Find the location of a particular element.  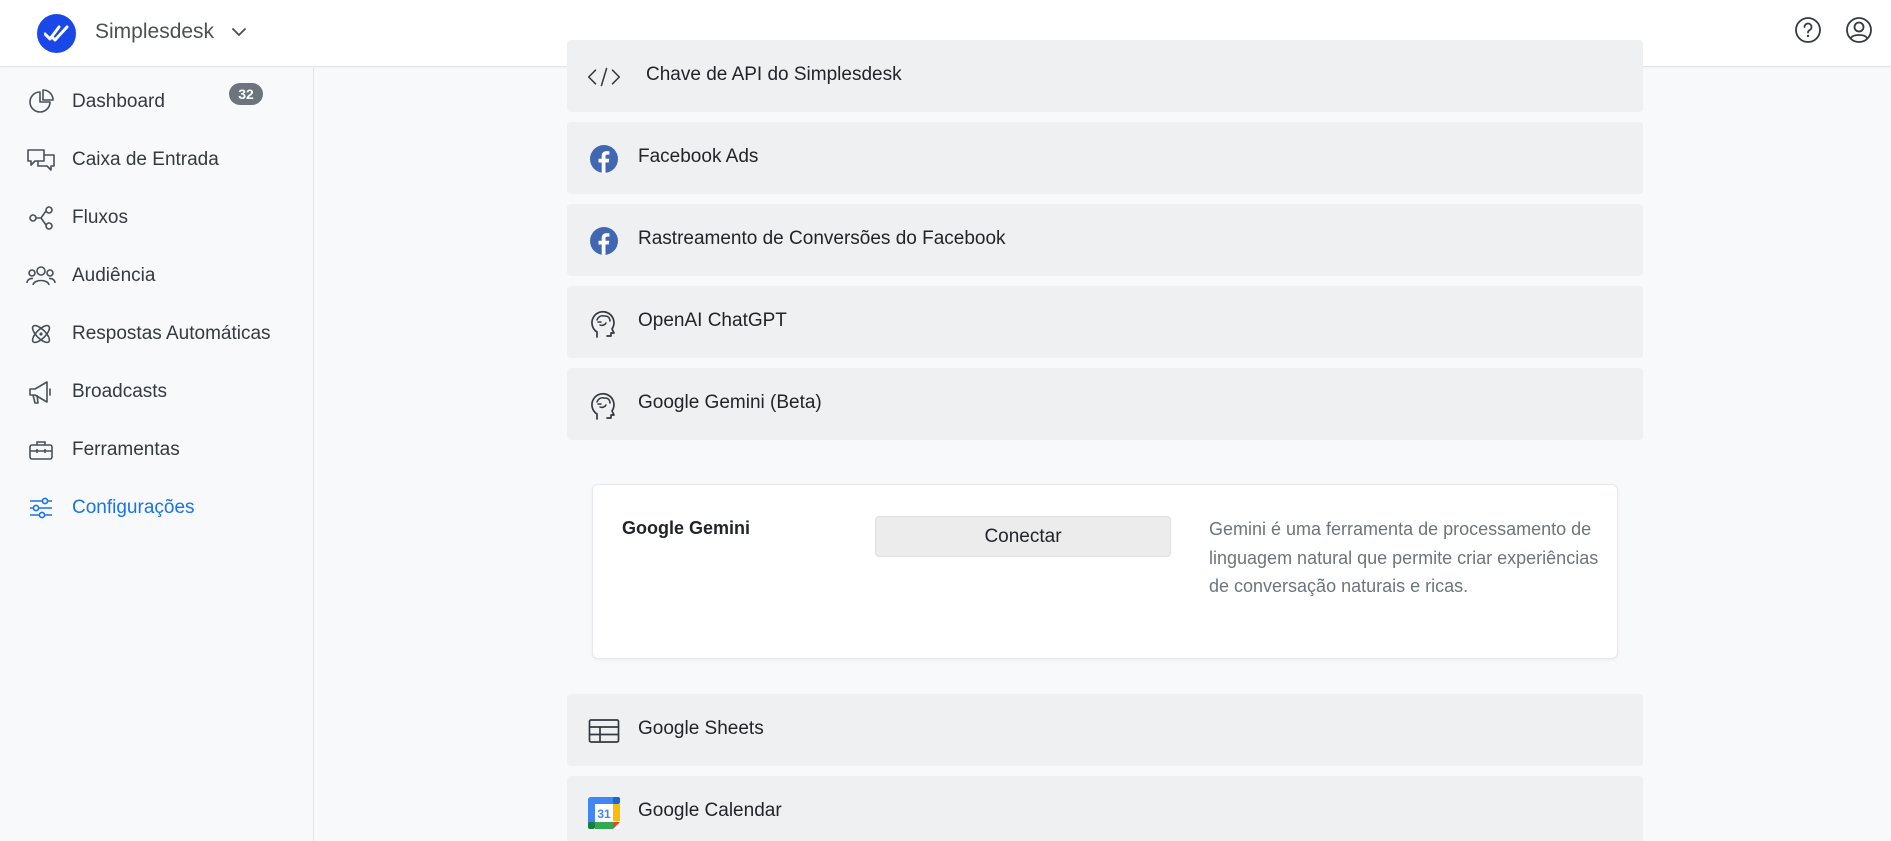

integration-label: Google Sheets is located at coordinates (701, 728).